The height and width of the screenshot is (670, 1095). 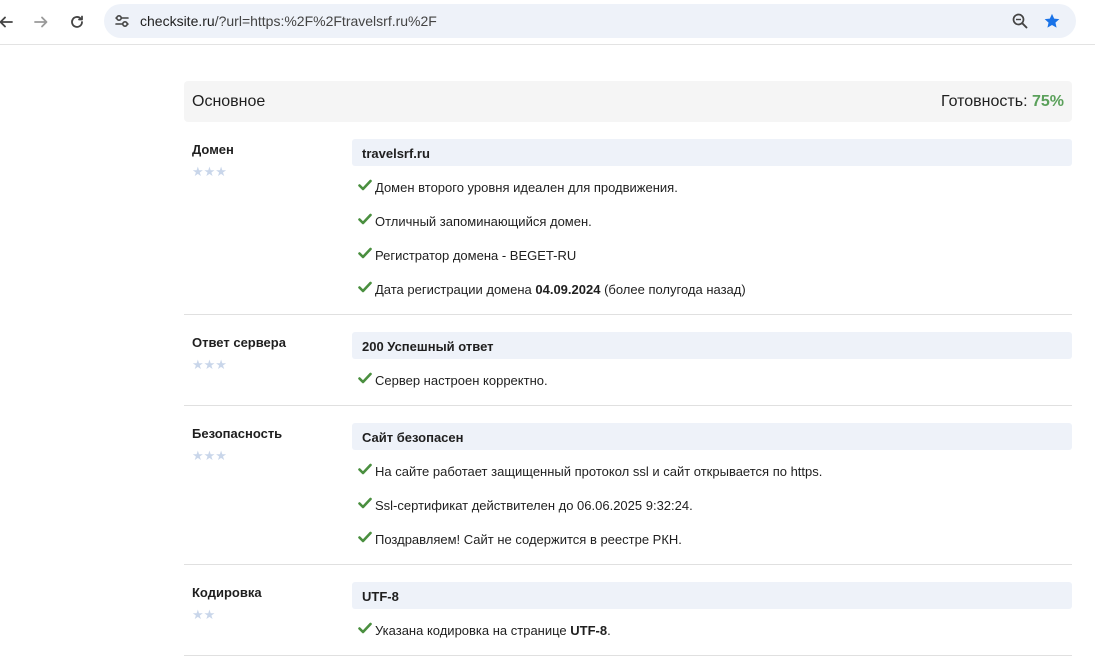 What do you see at coordinates (204, 614) in the screenshot?
I see `rating-stars-icon: ★★` at bounding box center [204, 614].